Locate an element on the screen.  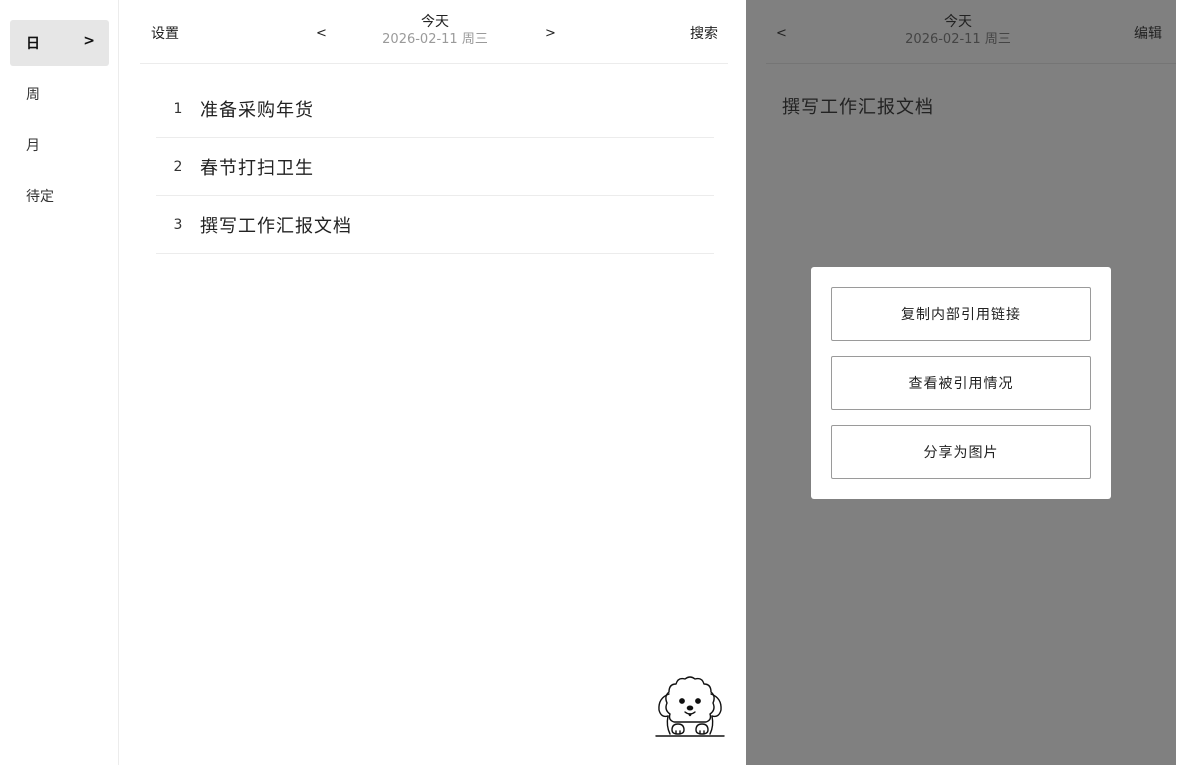
sidebar-item-label: 周 is located at coordinates (33, 95).